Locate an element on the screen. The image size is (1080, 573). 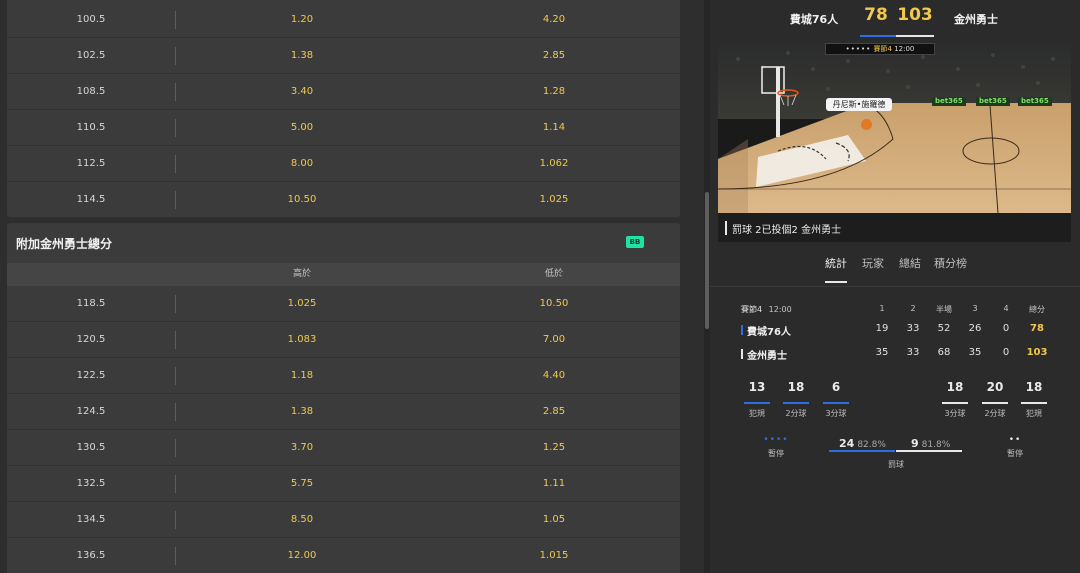
away-3pt-stat: 18 3分球 is located at coordinates (955, 399).